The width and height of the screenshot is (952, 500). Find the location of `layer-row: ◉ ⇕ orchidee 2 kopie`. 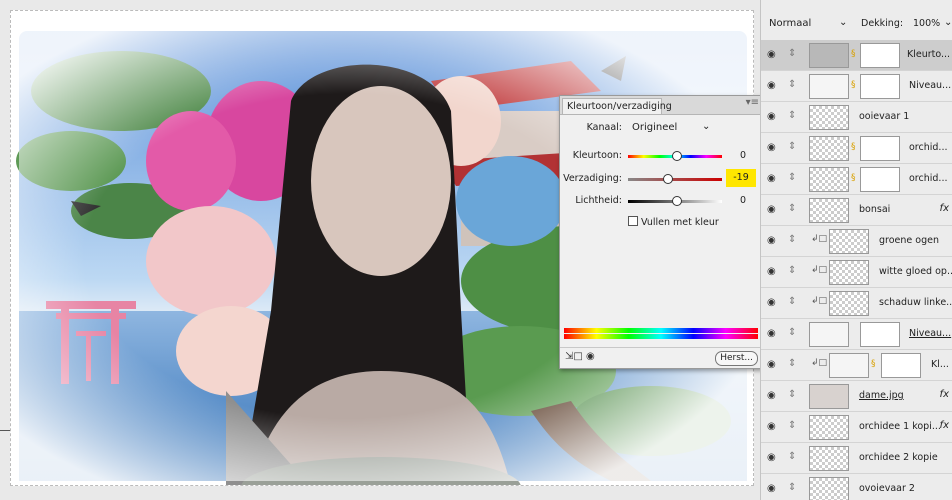

layer-row: ◉ ⇕ orchidee 2 kopie is located at coordinates (856, 458).